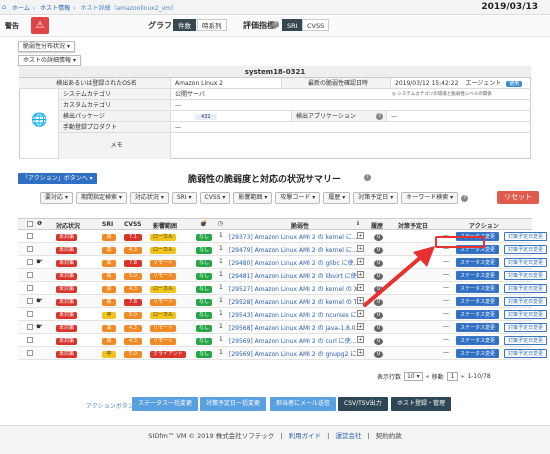  I want to click on filter-button: 攻撃コード ▾, so click(298, 198).